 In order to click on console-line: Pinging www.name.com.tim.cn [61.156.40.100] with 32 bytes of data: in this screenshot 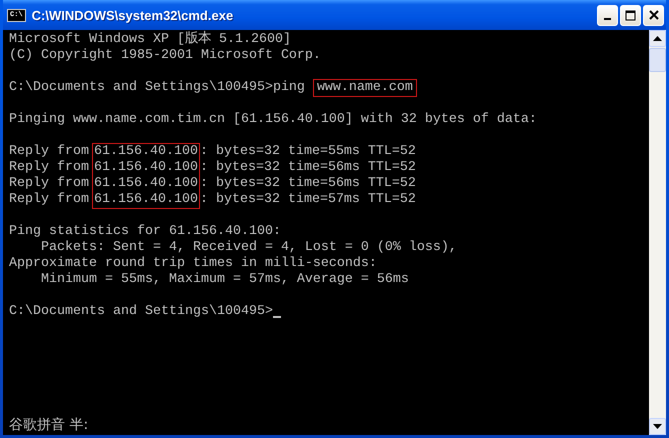, I will do `click(273, 120)`.